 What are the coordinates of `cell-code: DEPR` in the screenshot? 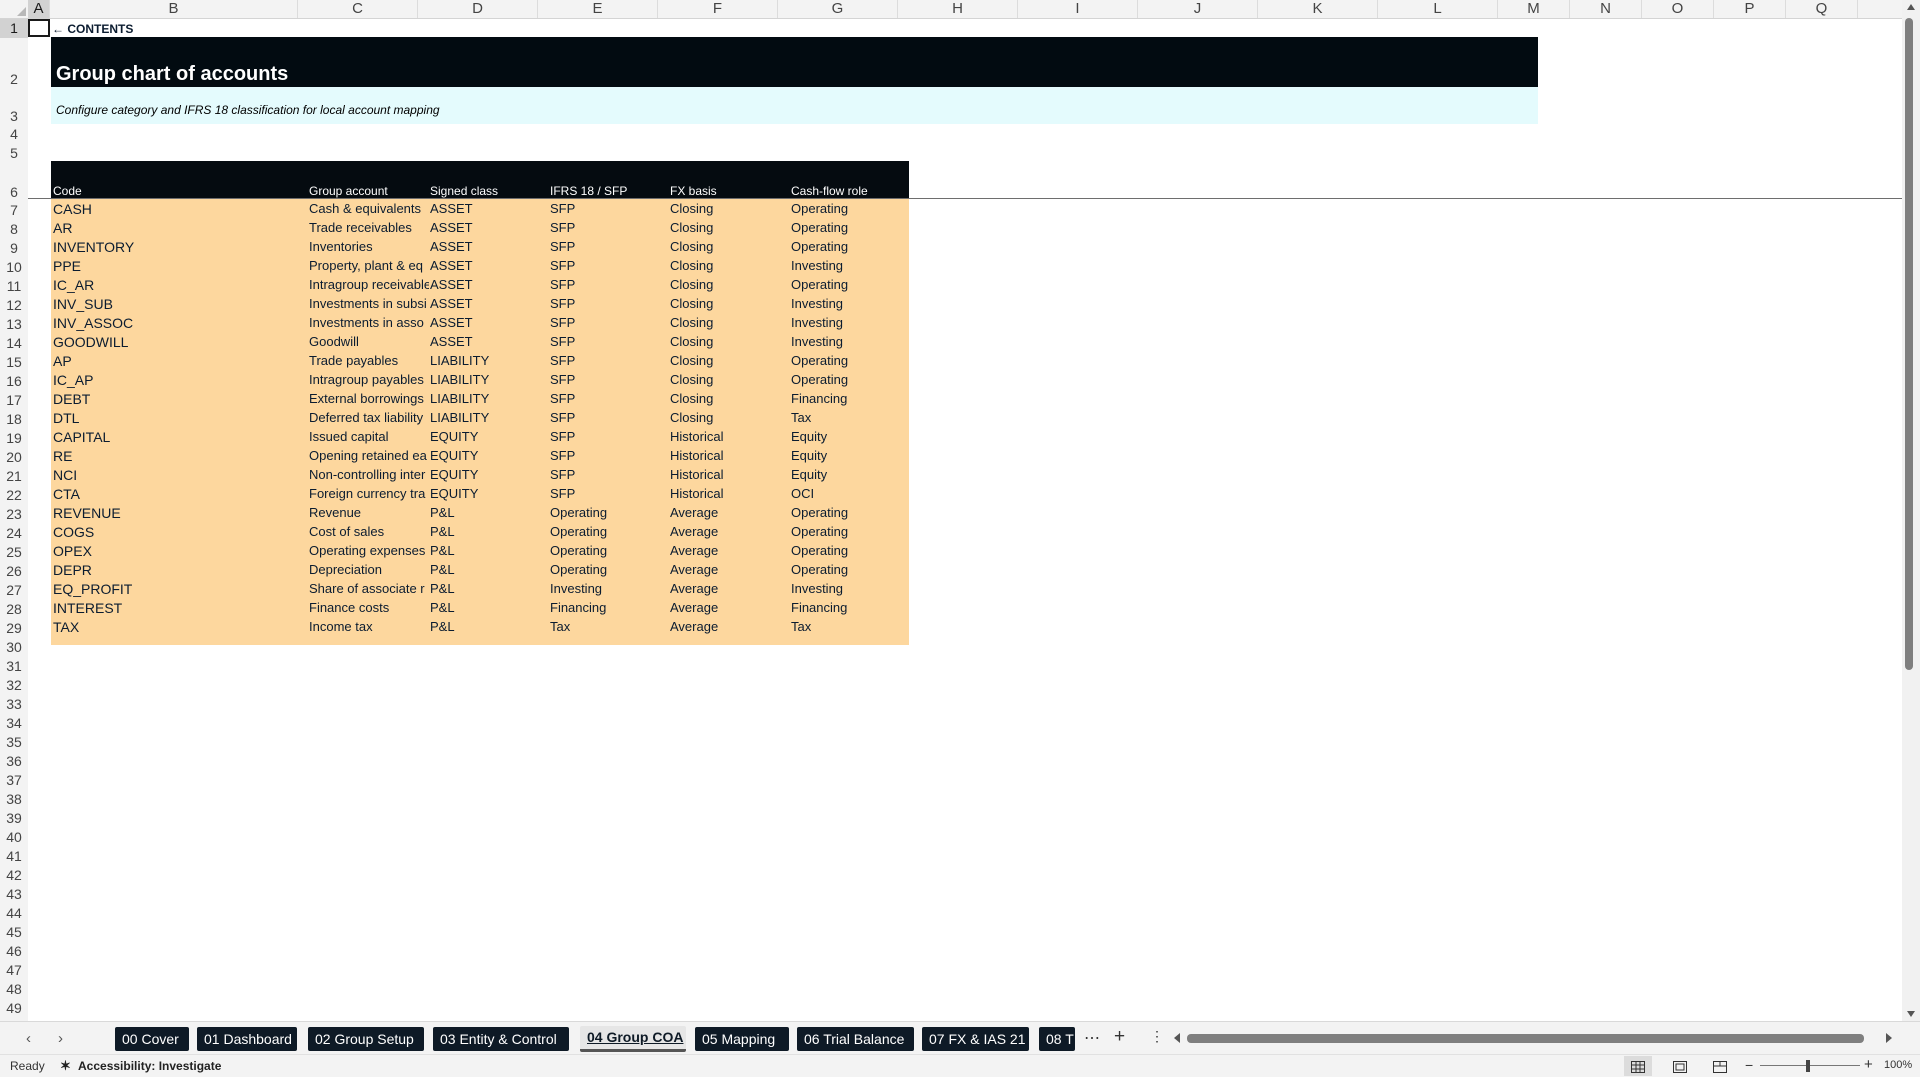 It's located at (153, 569).